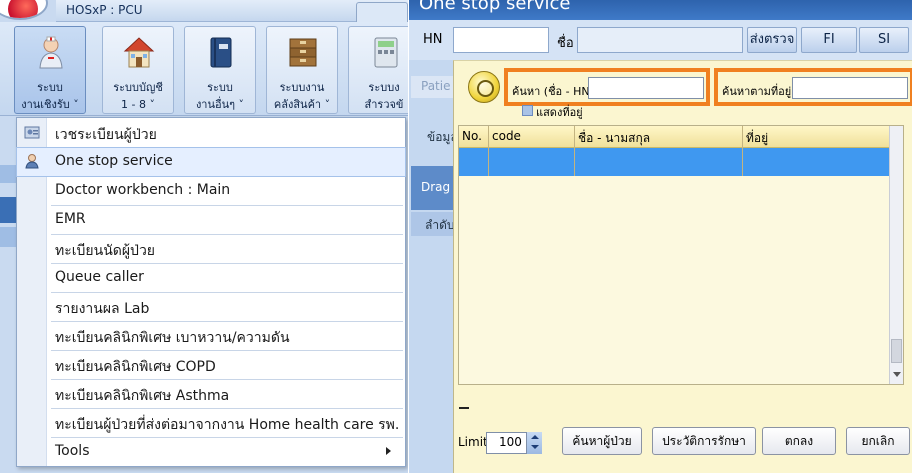  Describe the element at coordinates (772, 40) in the screenshot. I see `send-to-exam-button: ส่งตรวจ` at that location.